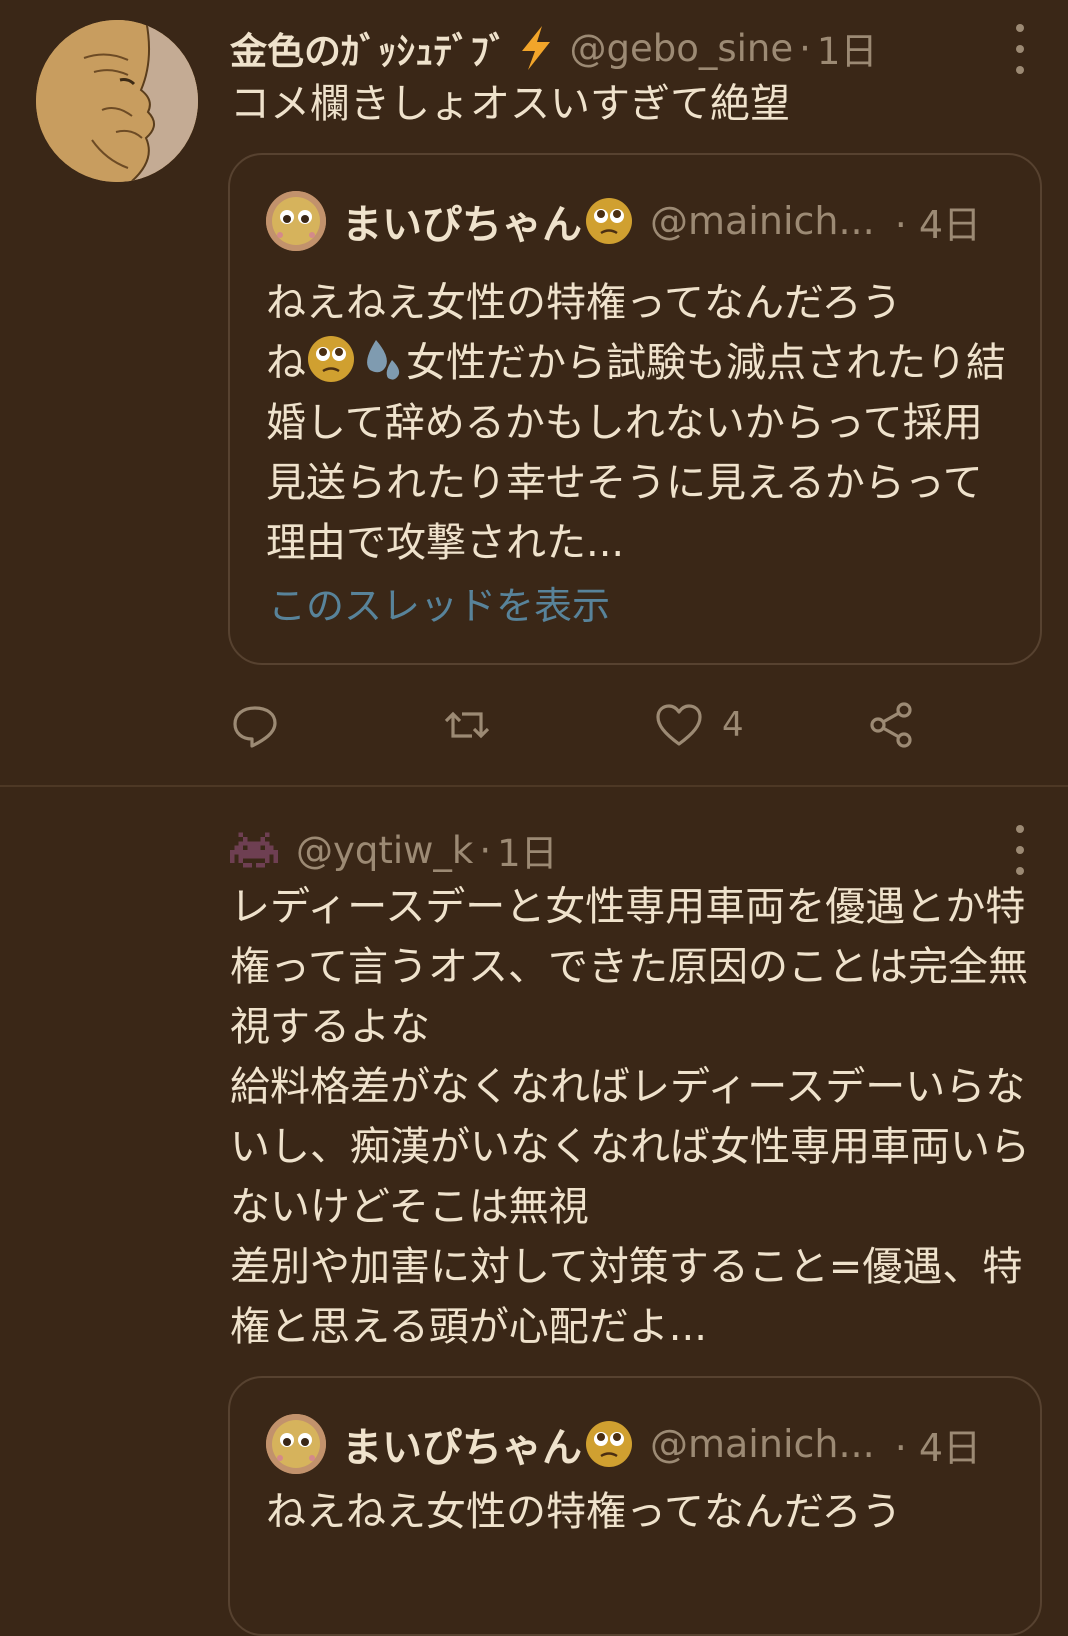 The image size is (1068, 1636). I want to click on like-count: 4, so click(733, 725).